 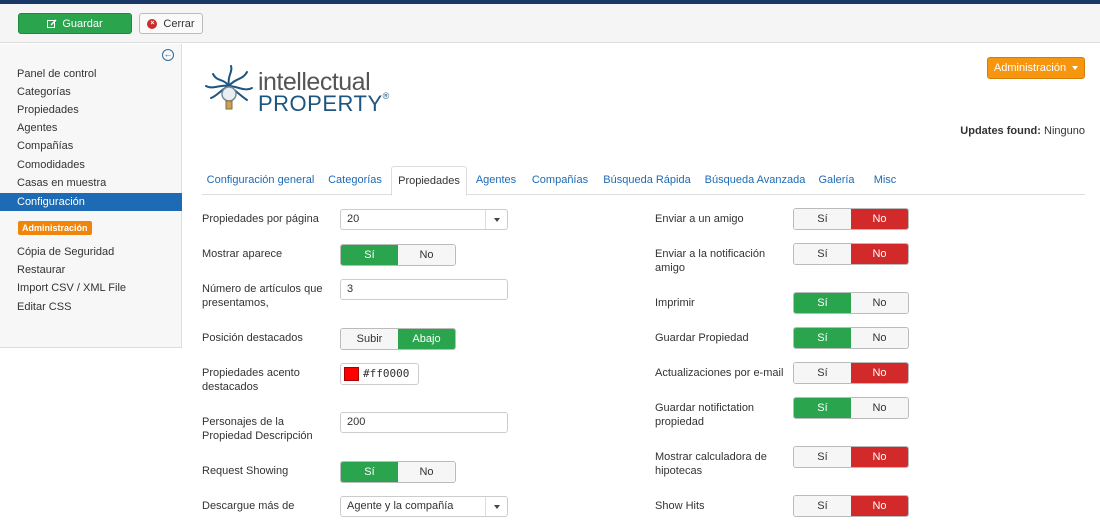 I want to click on save-property-label: Guardar Propiedad, so click(x=702, y=338).